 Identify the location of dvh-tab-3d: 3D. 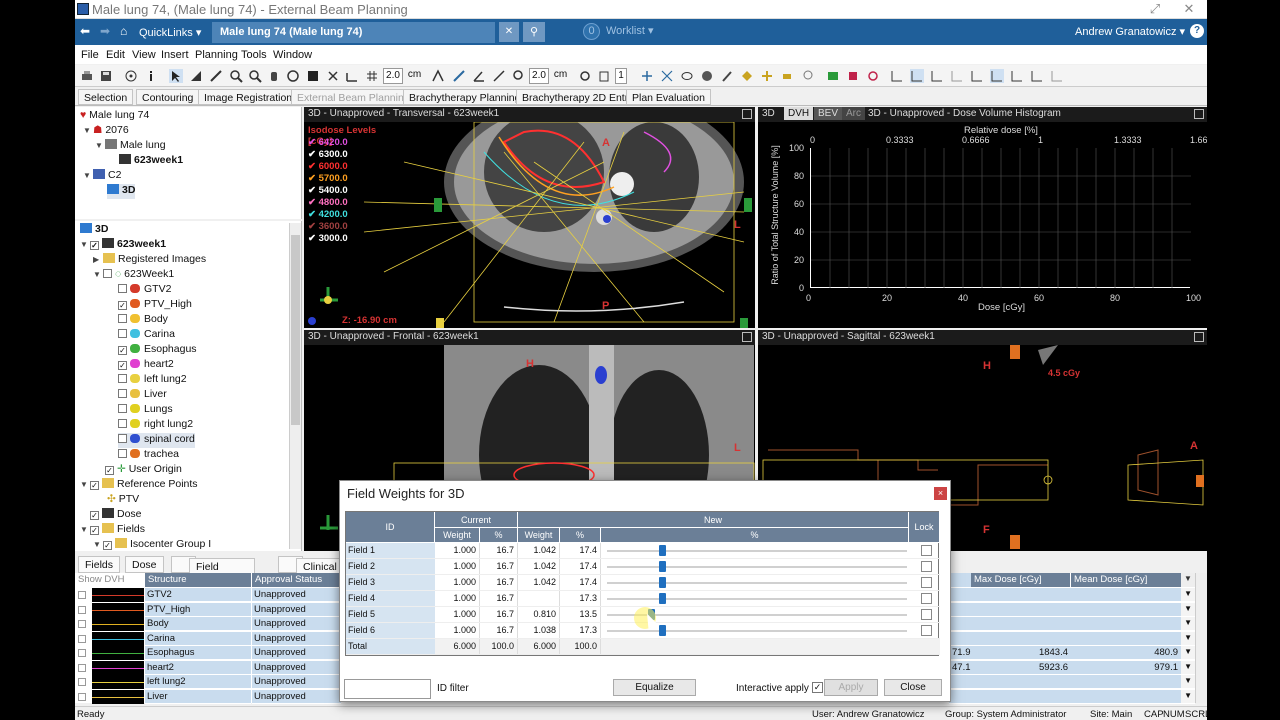
(768, 113).